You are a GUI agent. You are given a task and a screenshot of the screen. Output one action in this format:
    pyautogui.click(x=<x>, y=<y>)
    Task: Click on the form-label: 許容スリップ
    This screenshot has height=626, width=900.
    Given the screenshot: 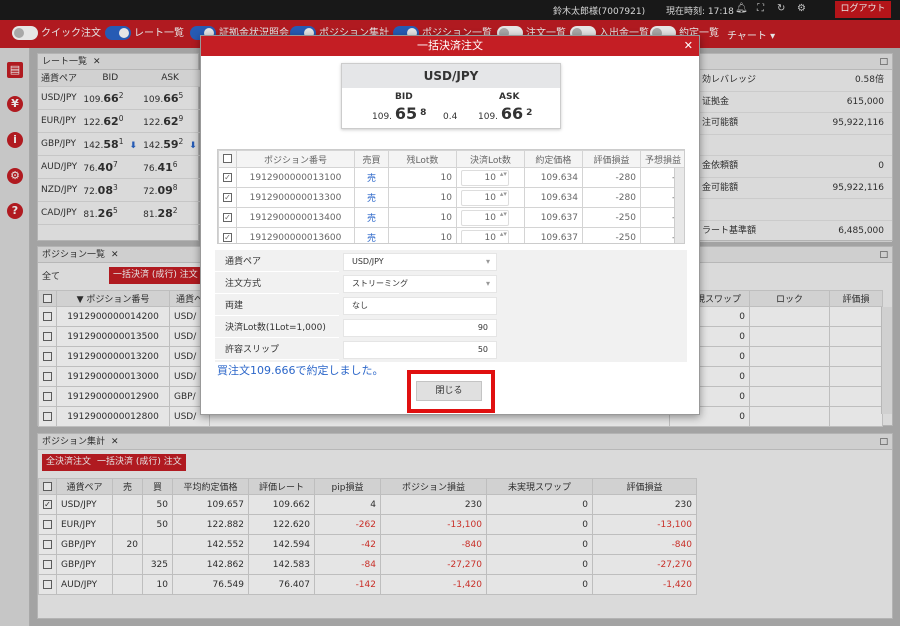 What is the action you would take?
    pyautogui.click(x=277, y=350)
    